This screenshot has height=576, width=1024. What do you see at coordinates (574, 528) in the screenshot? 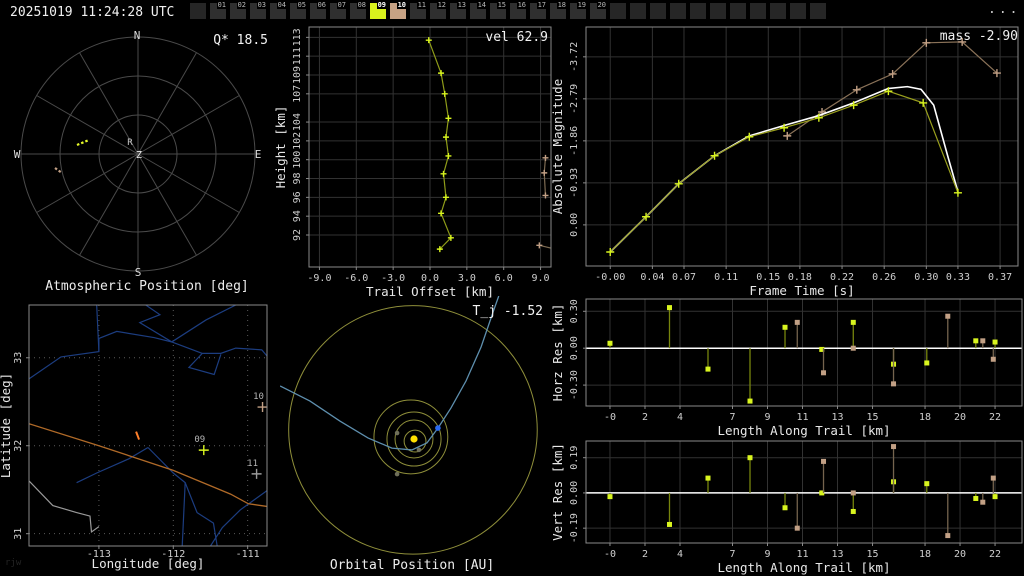
I see `svg-text: -0.19` at bounding box center [574, 528].